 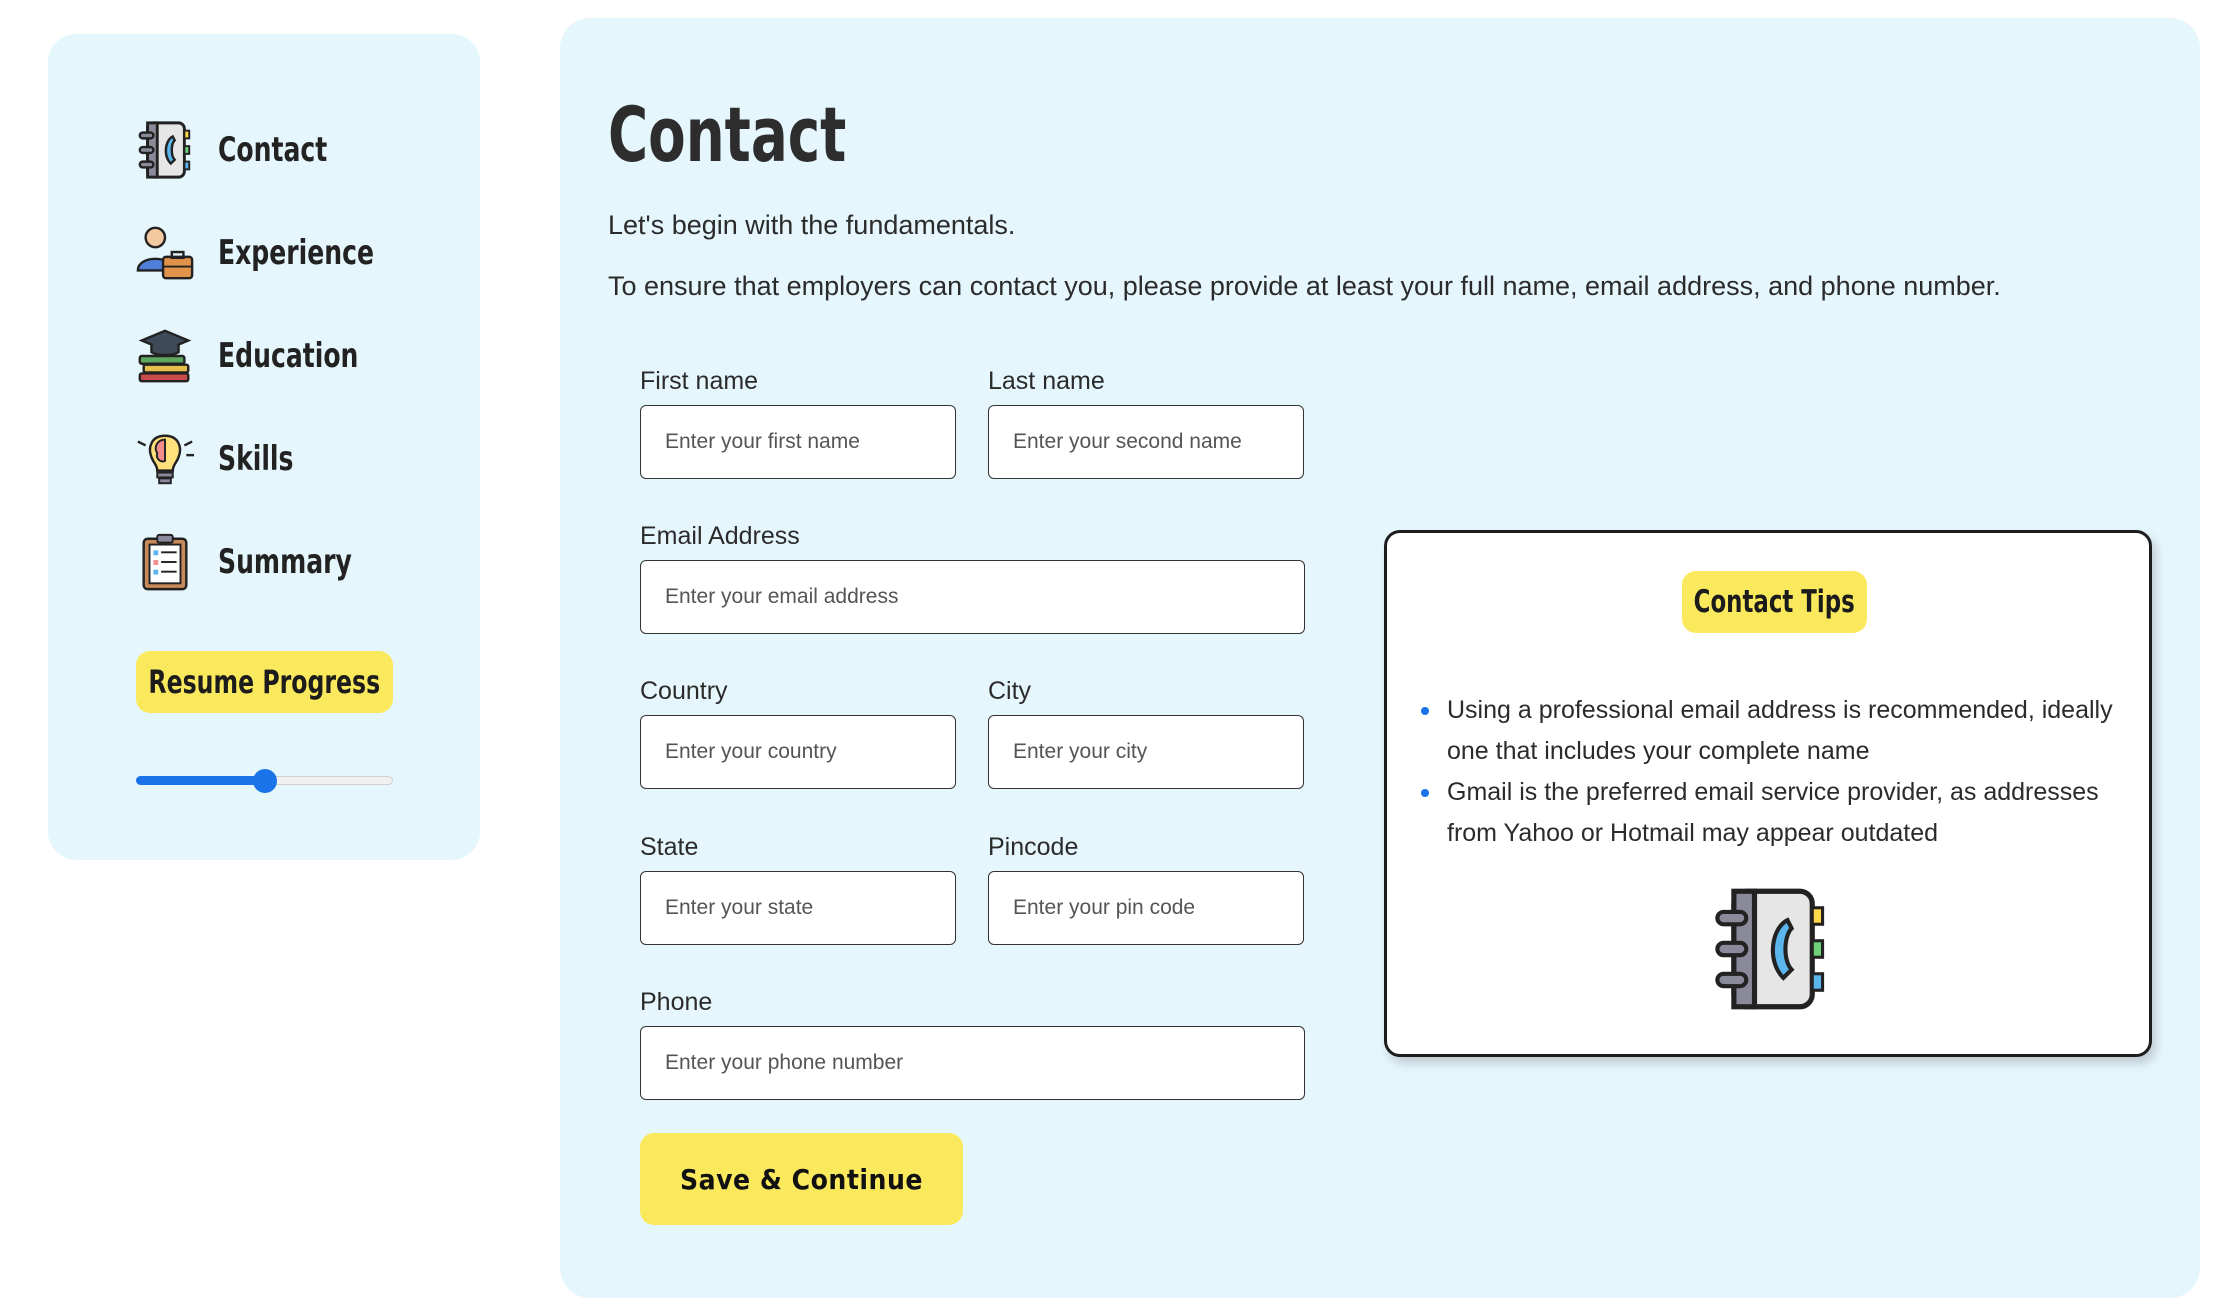 I want to click on phone-group: Phone, so click(x=972, y=1044).